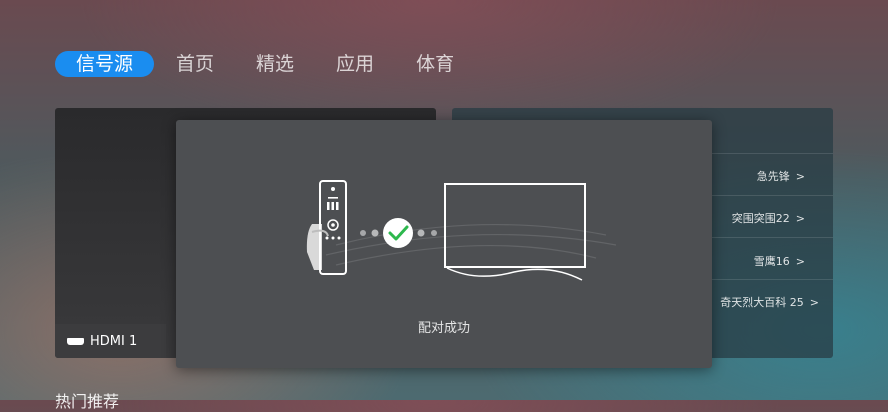 This screenshot has width=888, height=412. I want to click on tab-sports: 体育, so click(435, 64).